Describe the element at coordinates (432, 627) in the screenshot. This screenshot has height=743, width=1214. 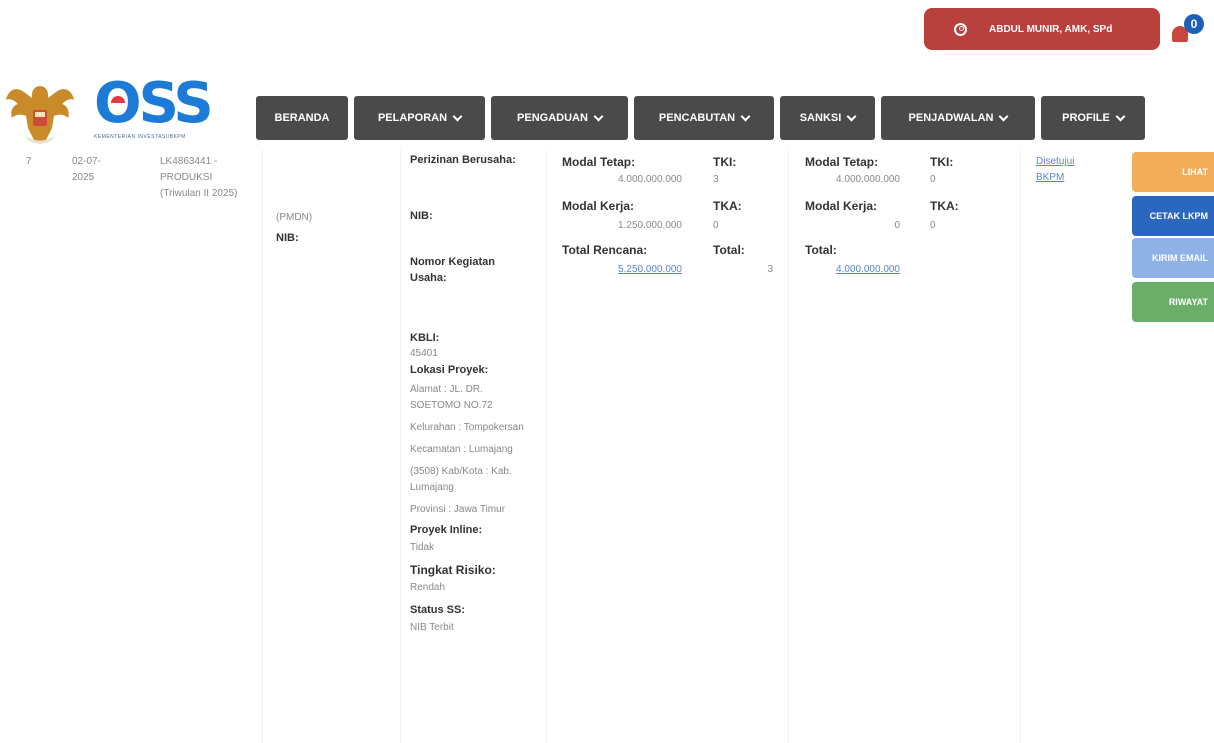
I see `status-ss-value: NIB Terbit` at that location.